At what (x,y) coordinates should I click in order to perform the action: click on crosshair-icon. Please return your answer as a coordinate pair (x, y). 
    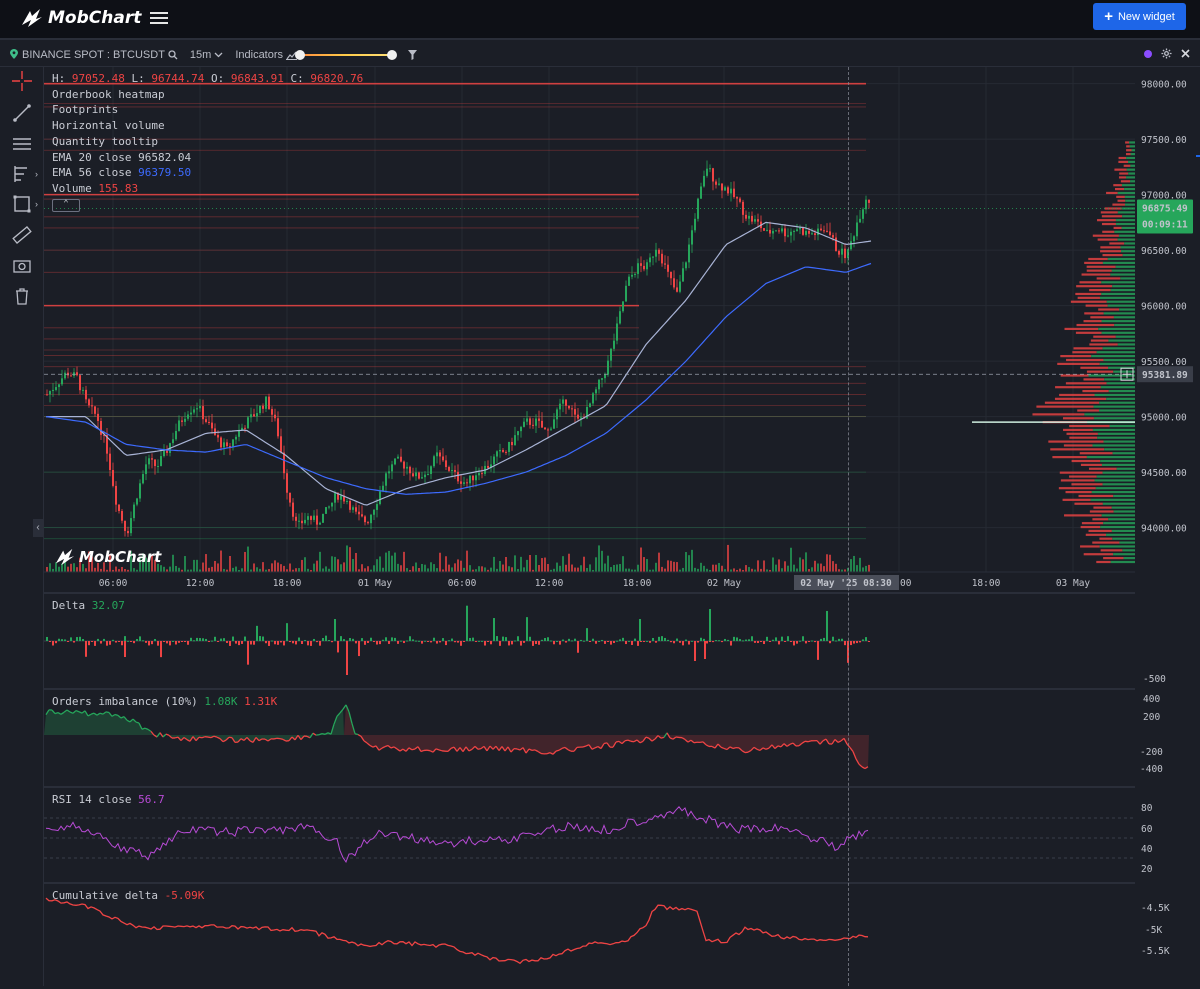
    Looking at the image, I should click on (22, 81).